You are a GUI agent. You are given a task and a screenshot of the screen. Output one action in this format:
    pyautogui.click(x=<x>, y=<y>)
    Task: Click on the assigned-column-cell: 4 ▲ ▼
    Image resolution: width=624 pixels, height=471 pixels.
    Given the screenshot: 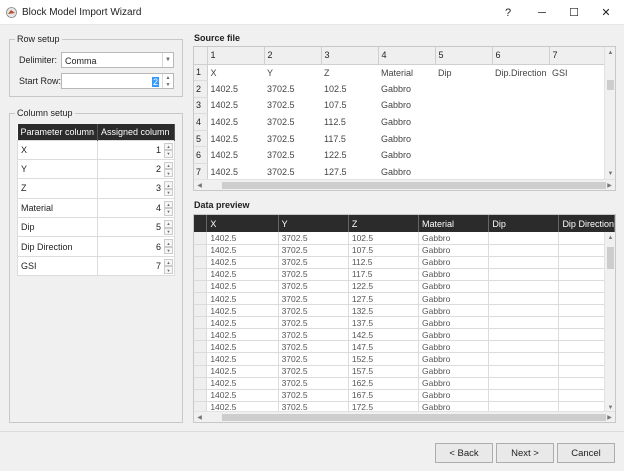 What is the action you would take?
    pyautogui.click(x=136, y=208)
    